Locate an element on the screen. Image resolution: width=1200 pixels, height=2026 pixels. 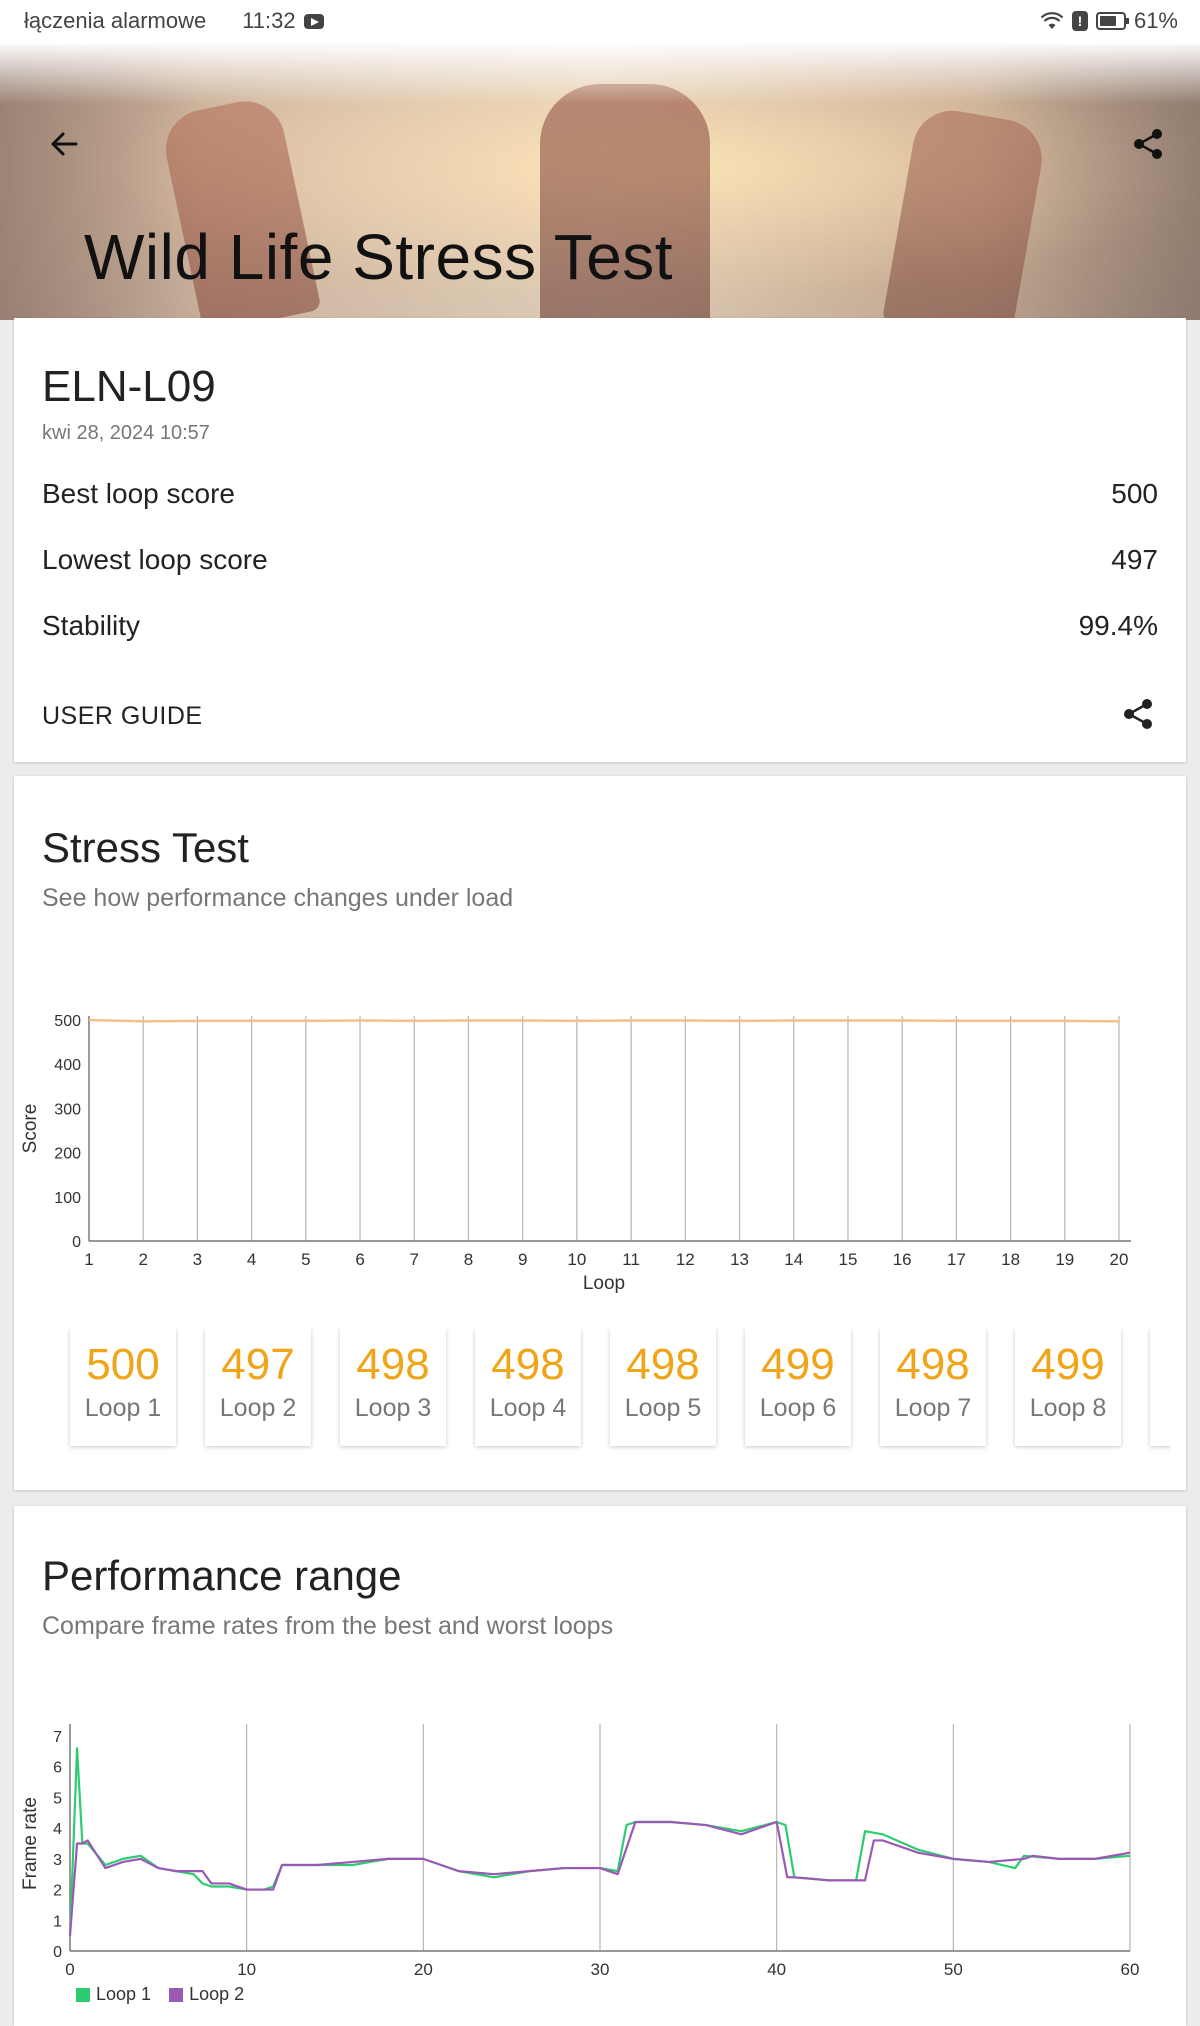
x-tick-label: 3 is located at coordinates (197, 1259).